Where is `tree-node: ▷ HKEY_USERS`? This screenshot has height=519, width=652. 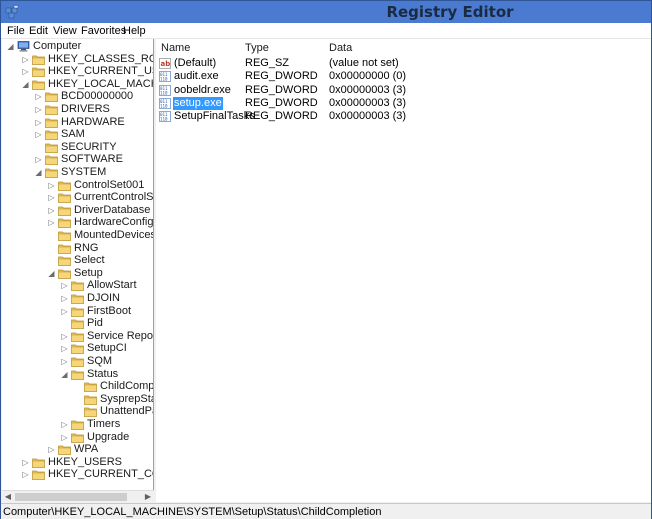
tree-node: ▷ HKEY_USERS is located at coordinates (87, 462).